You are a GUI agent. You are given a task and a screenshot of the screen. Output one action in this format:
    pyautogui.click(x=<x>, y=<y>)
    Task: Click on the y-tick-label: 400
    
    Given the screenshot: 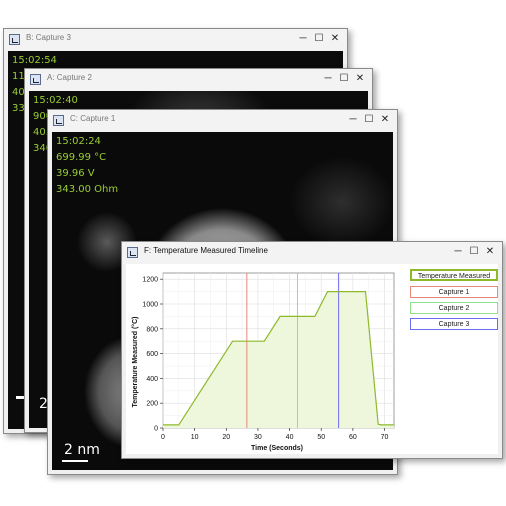 What is the action you would take?
    pyautogui.click(x=152, y=379)
    